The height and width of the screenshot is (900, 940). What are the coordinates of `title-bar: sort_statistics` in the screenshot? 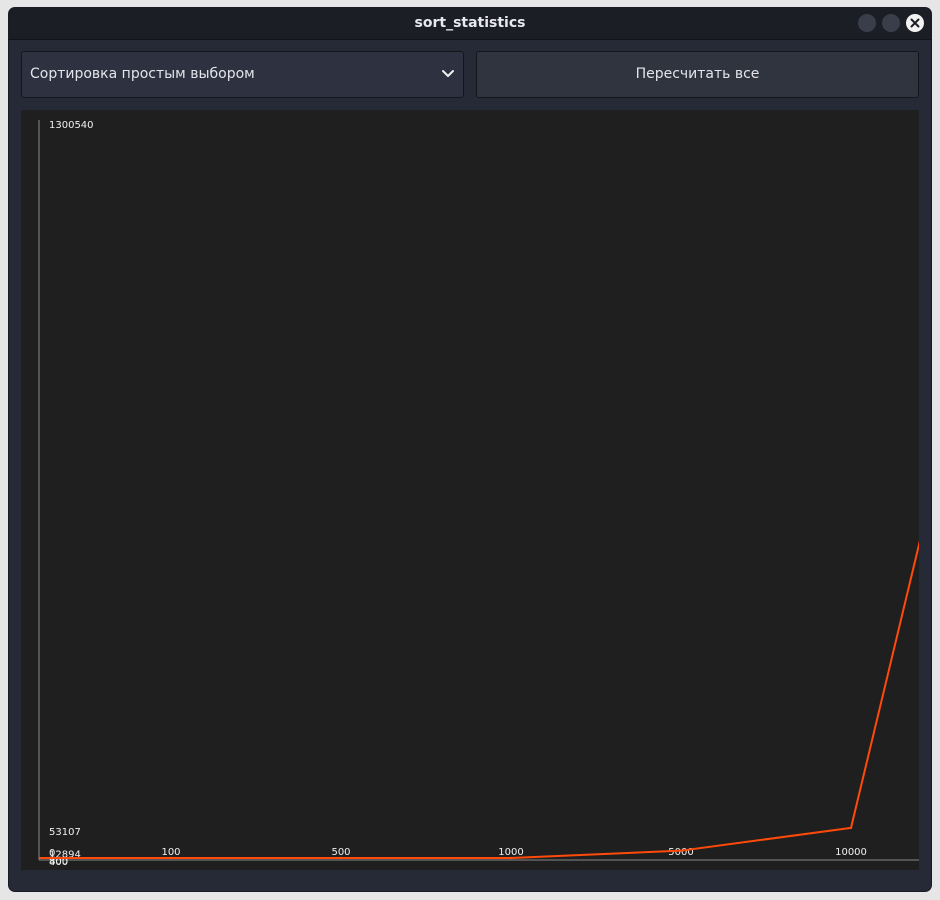 It's located at (470, 24).